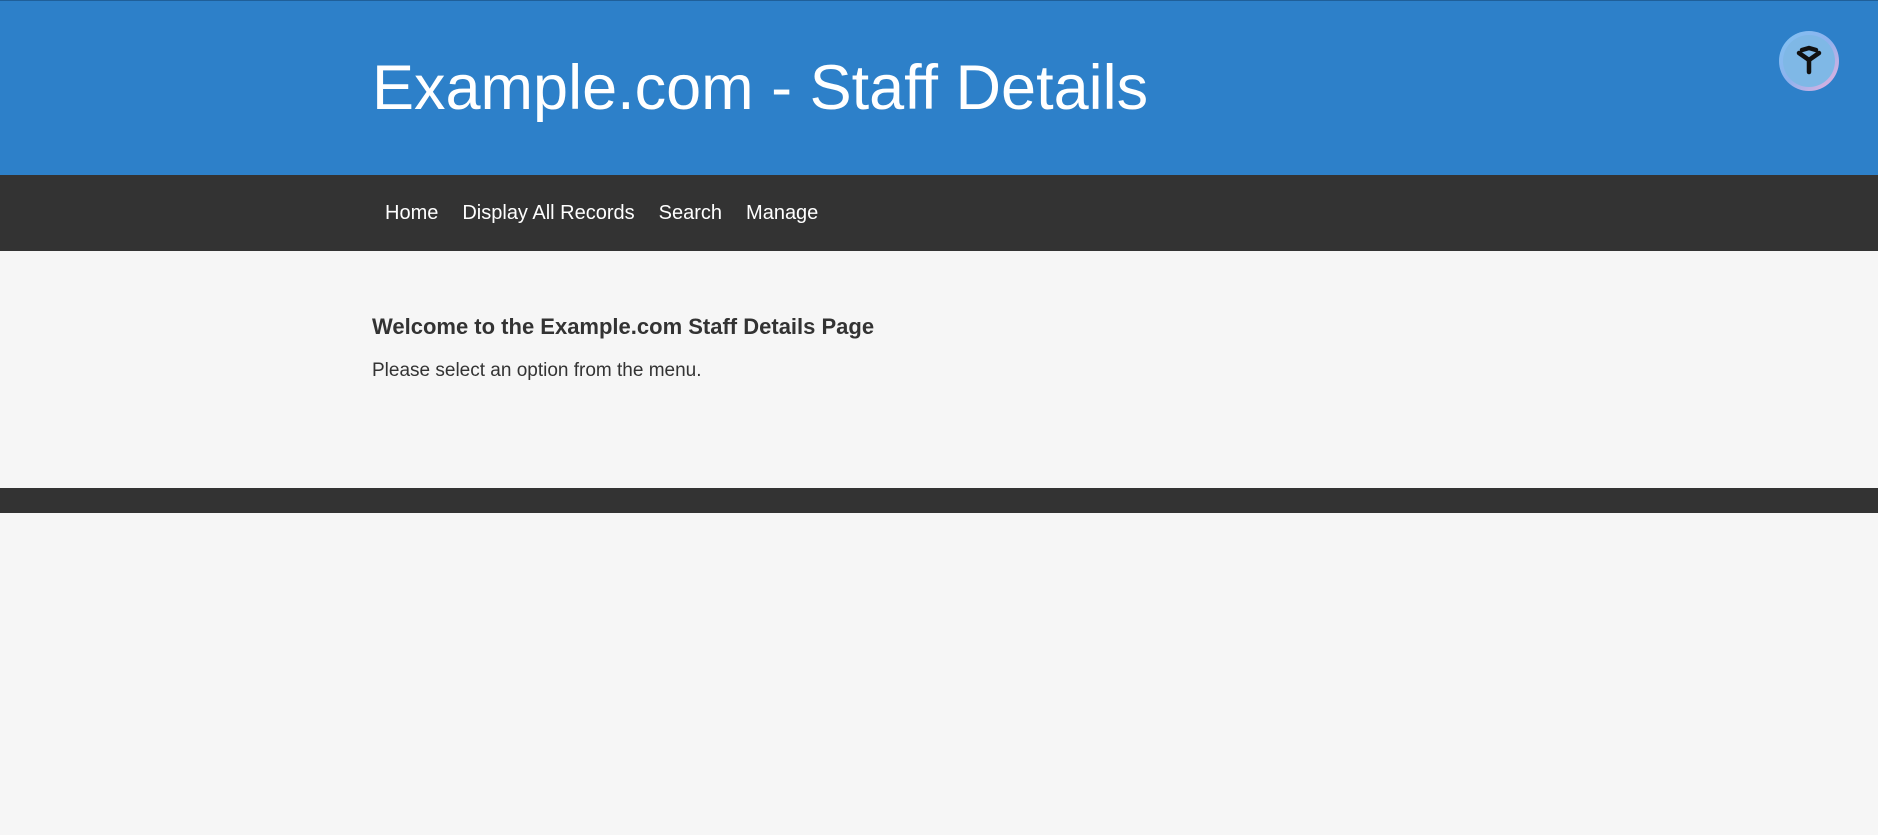  What do you see at coordinates (760, 88) in the screenshot?
I see `site-title: Example.com - Staff Details` at bounding box center [760, 88].